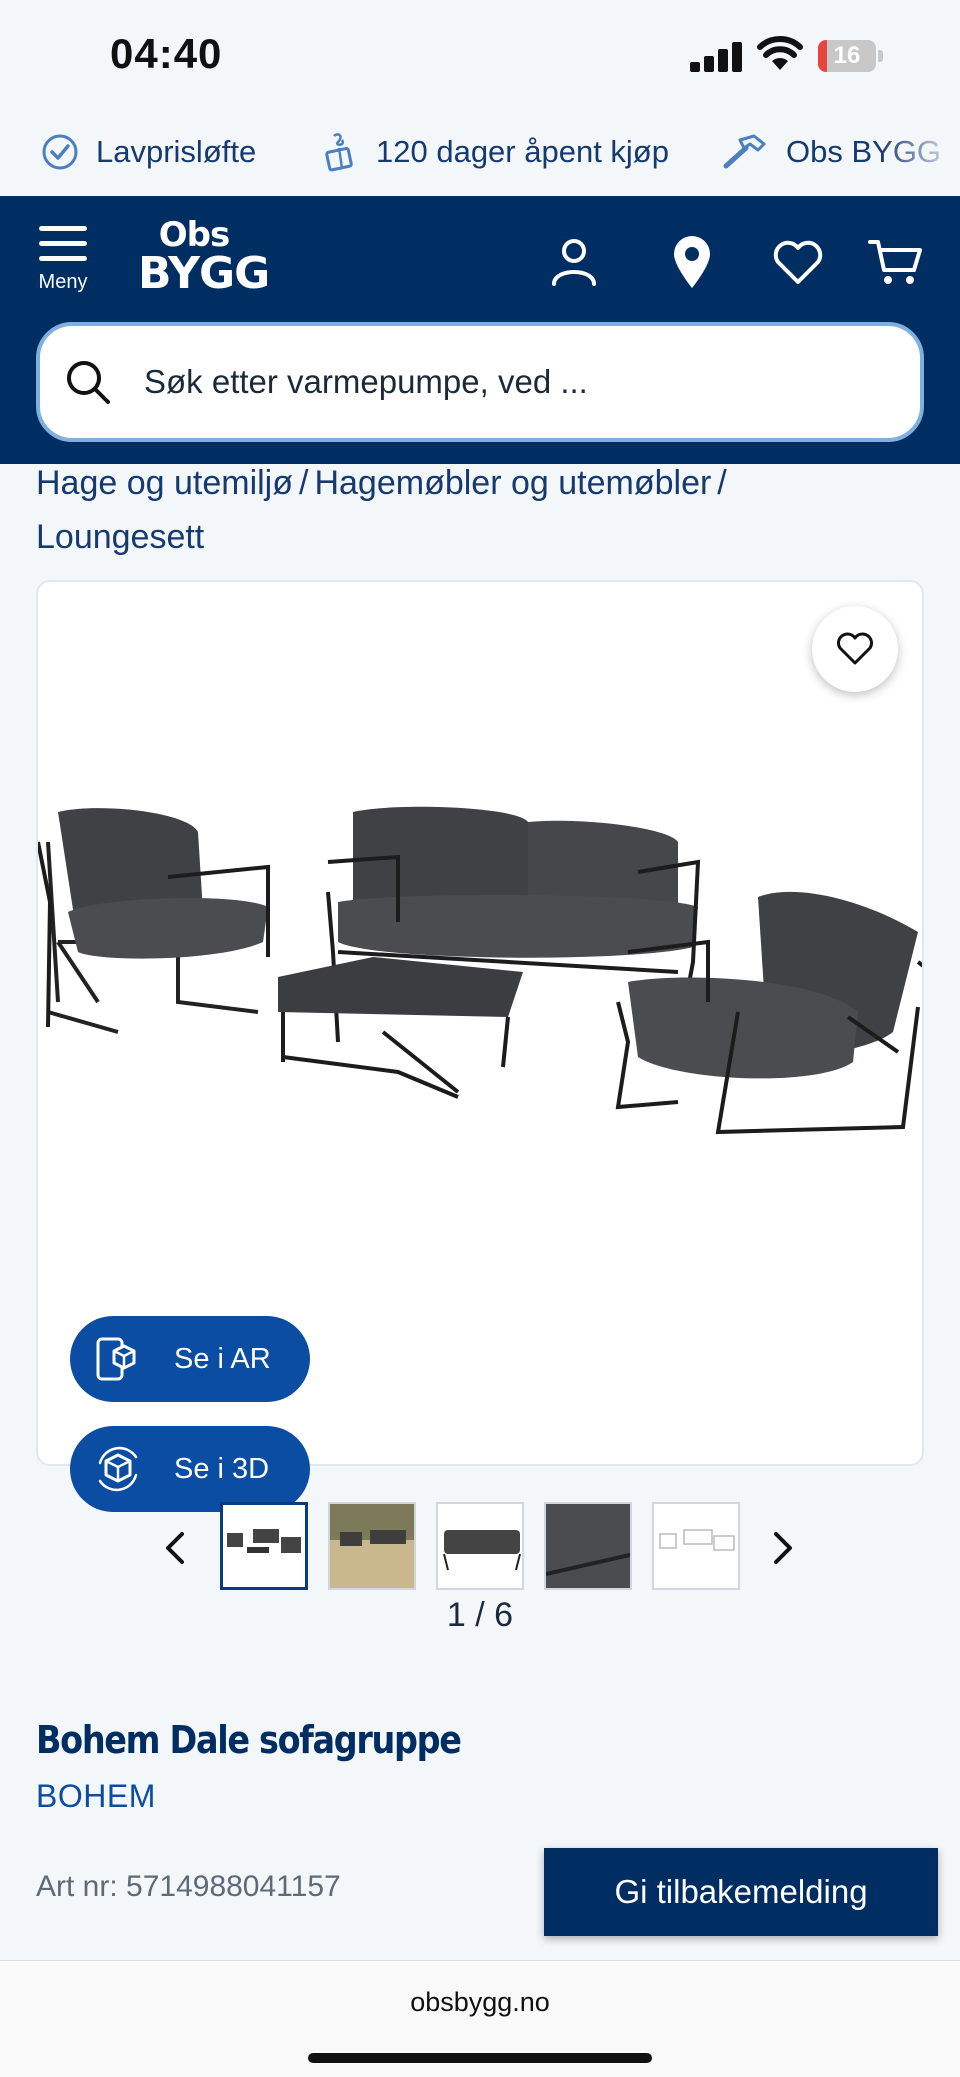  I want to click on usp-label: Lavprisløfte, so click(176, 151).